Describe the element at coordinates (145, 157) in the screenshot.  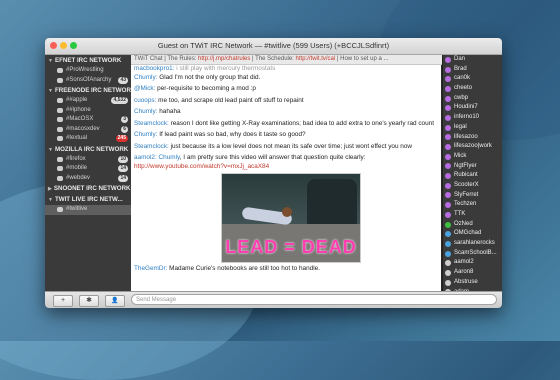
I see `message-sender: aamol2:` at that location.